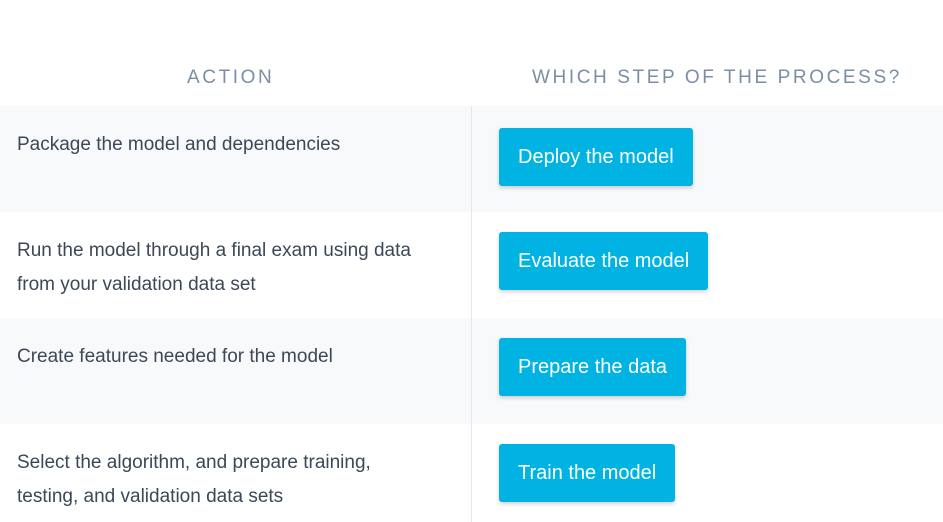 The height and width of the screenshot is (522, 943). Describe the element at coordinates (717, 77) in the screenshot. I see `column-header-step: WHICH STEP OF THE PROCESS?` at that location.